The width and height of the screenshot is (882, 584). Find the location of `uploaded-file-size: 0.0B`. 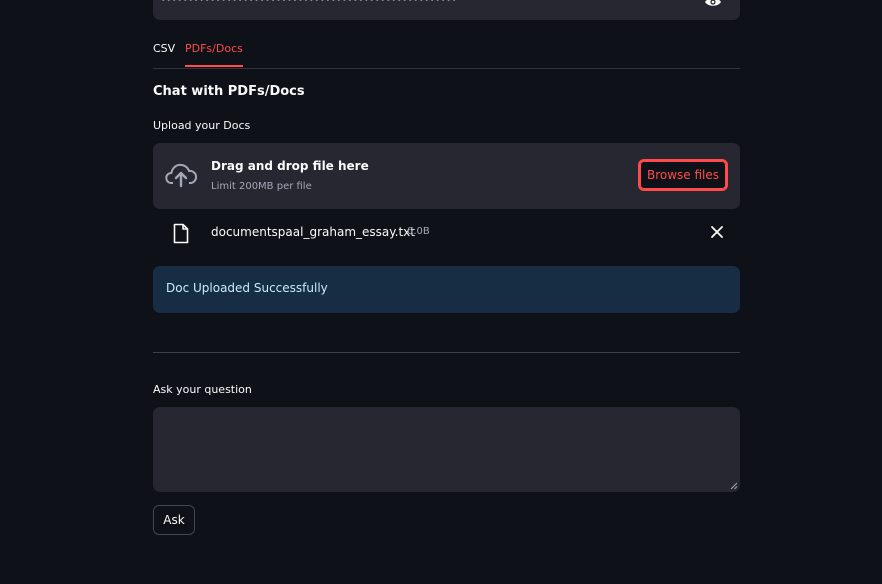

uploaded-file-size: 0.0B is located at coordinates (418, 231).